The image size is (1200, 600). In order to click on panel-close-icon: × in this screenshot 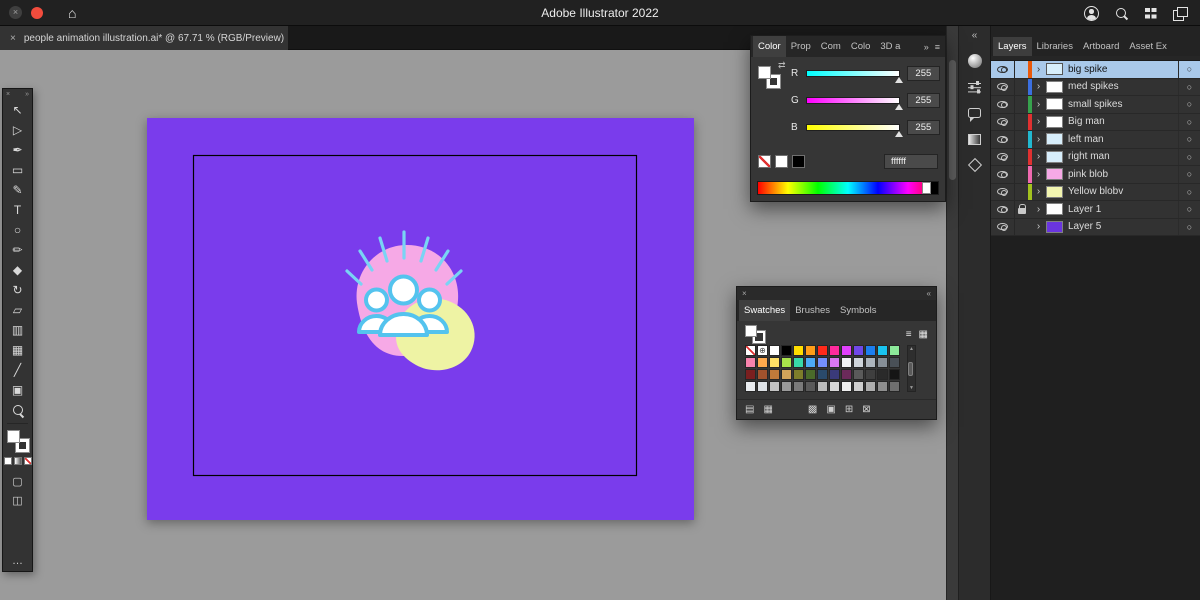, I will do `click(744, 293)`.